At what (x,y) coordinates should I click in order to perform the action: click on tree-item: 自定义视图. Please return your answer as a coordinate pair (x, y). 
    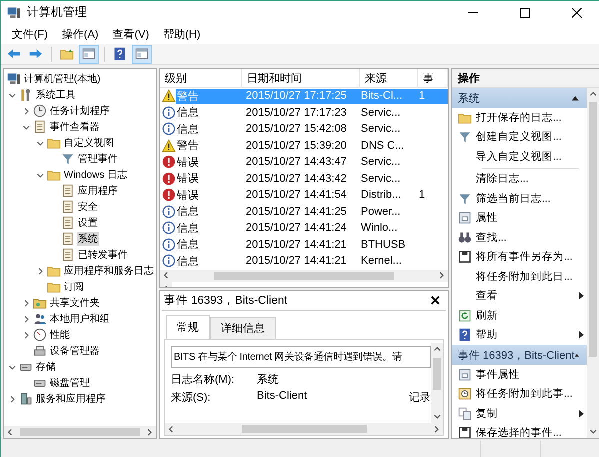
    Looking at the image, I should click on (89, 143).